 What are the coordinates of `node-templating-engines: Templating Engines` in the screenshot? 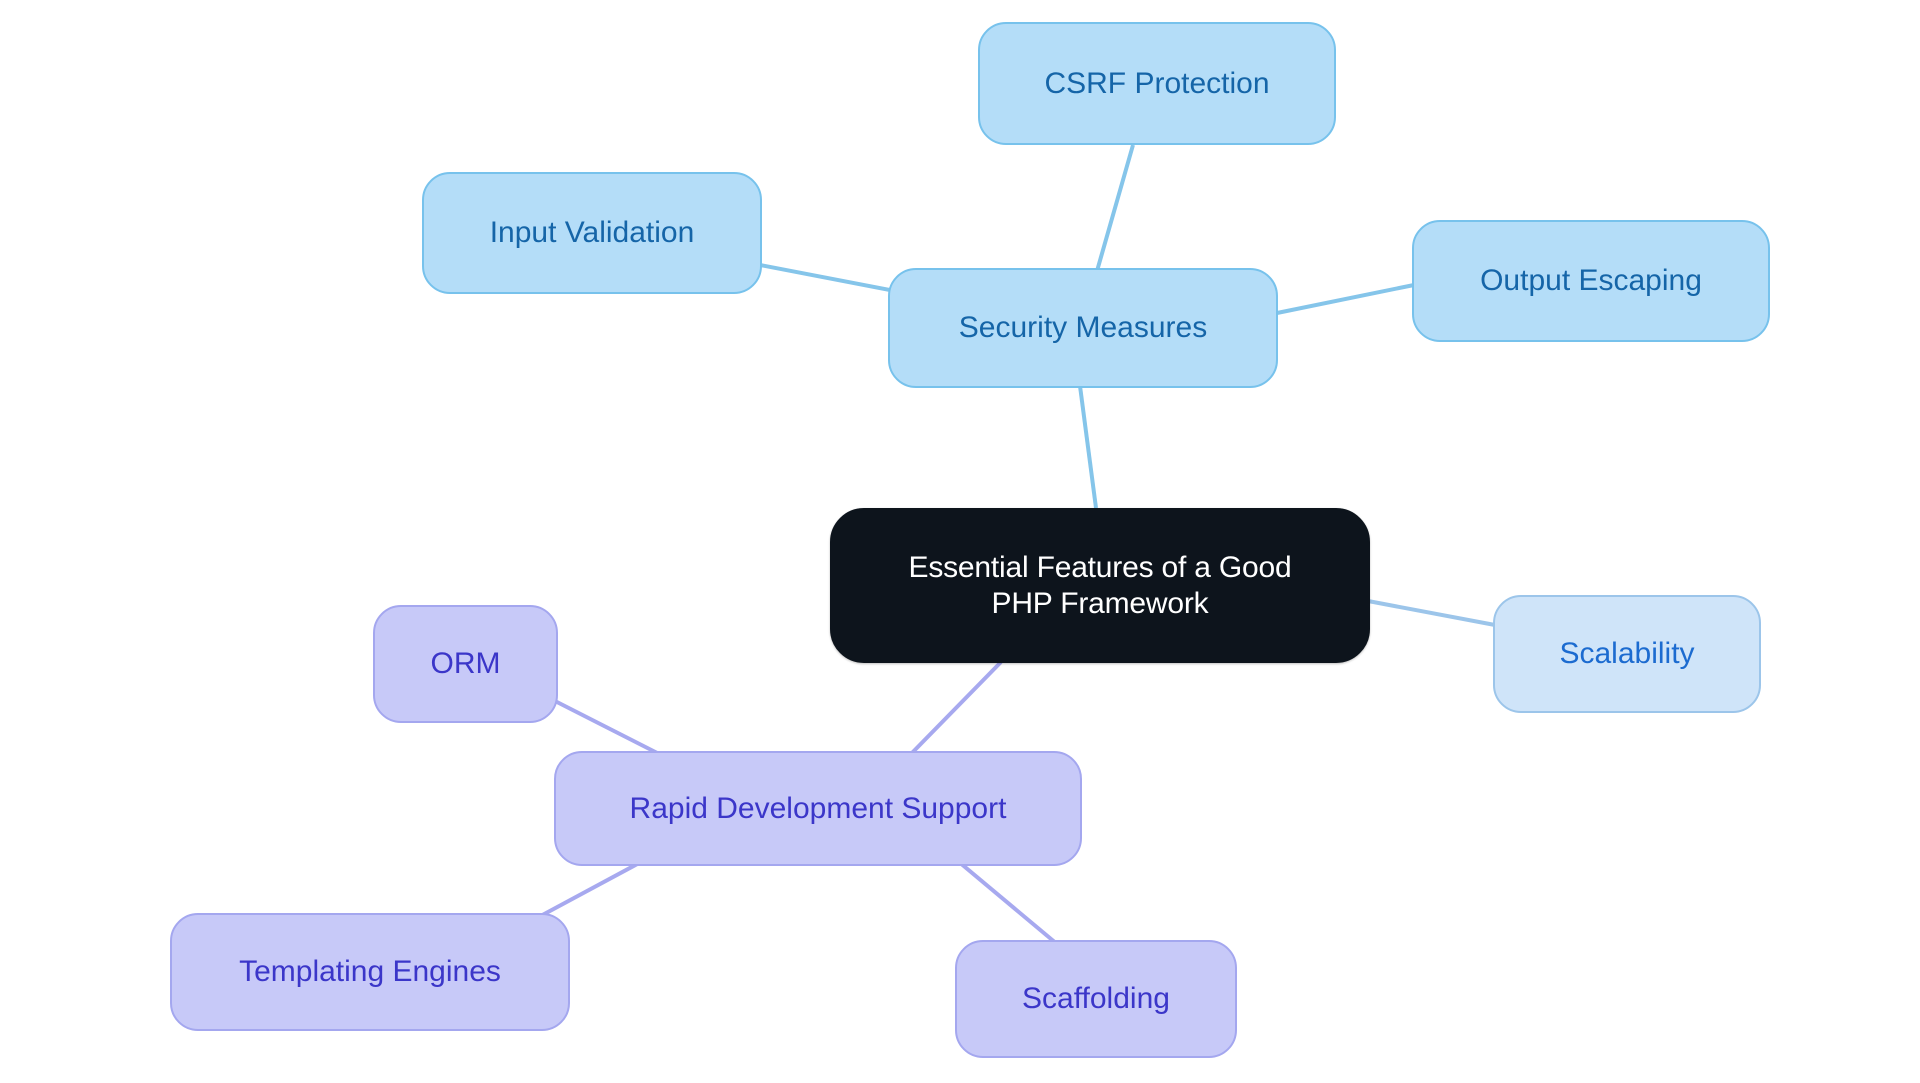 It's located at (370, 972).